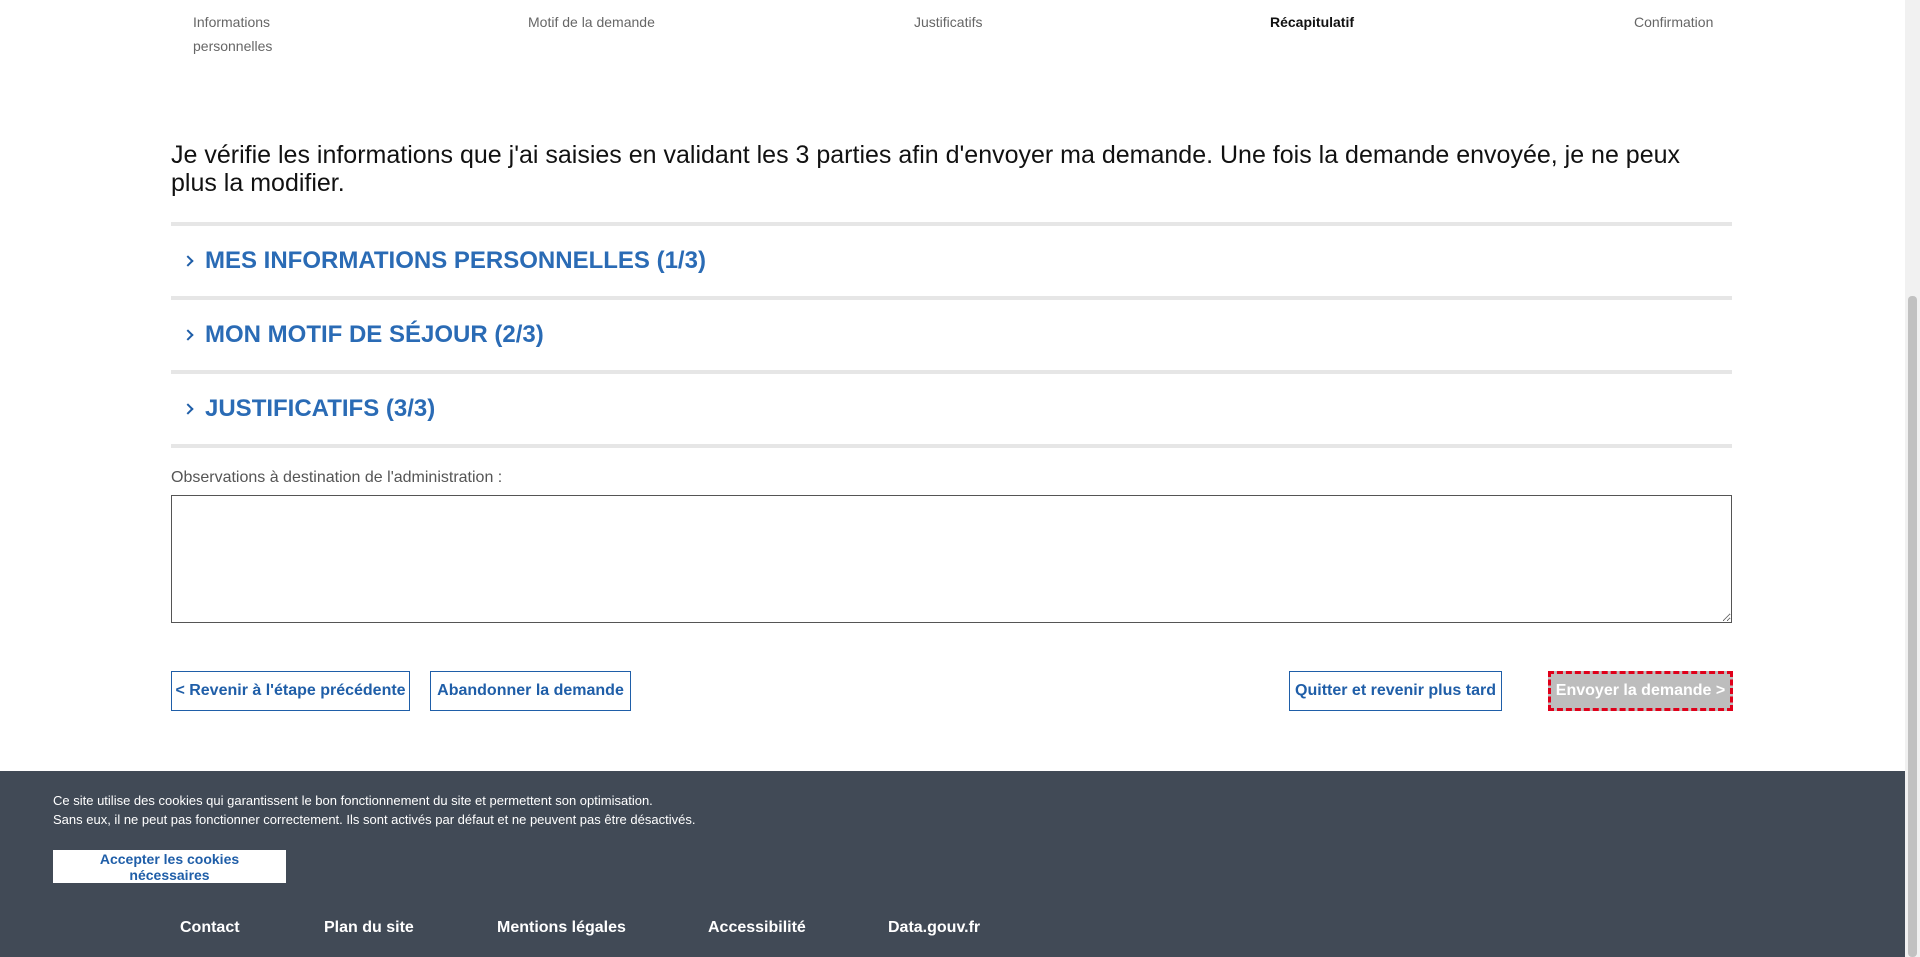 The image size is (1920, 957). Describe the element at coordinates (369, 928) in the screenshot. I see `footer-link-sitemap: Plan du site` at that location.